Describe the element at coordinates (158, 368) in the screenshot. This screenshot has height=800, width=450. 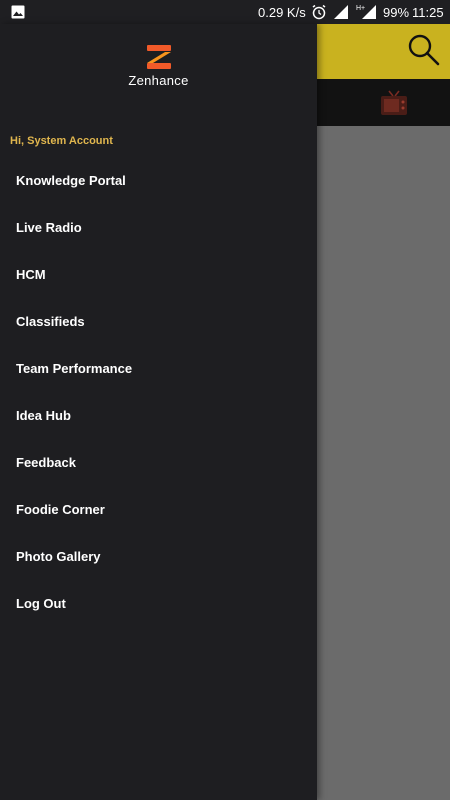
I see `menu-item-team-performance: Team Performance` at that location.